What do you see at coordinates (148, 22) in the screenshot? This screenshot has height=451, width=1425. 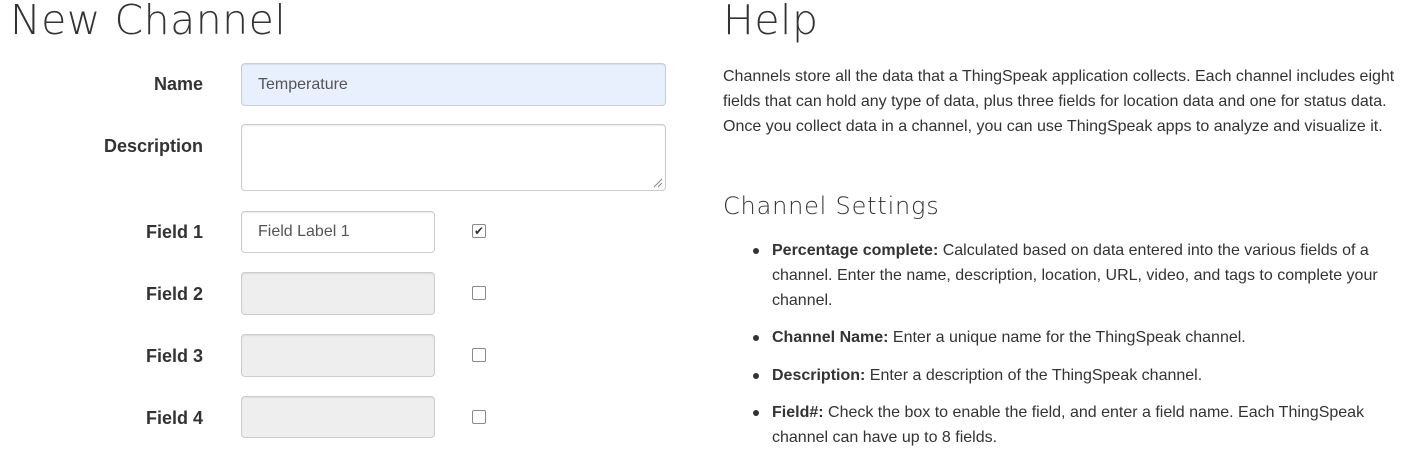 I see `page-title: New Channel` at bounding box center [148, 22].